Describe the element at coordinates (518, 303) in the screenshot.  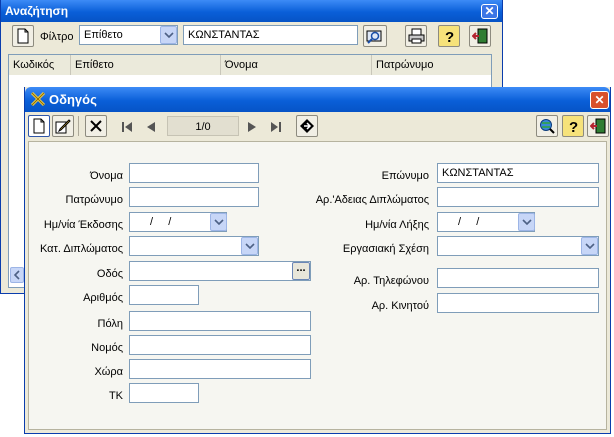
I see `mobile-field` at that location.